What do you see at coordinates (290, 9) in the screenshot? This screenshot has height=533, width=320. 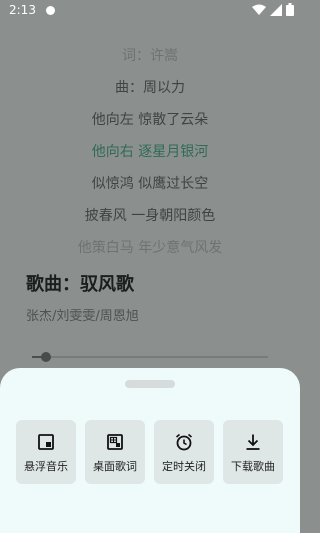 I see `battery-icon` at bounding box center [290, 9].